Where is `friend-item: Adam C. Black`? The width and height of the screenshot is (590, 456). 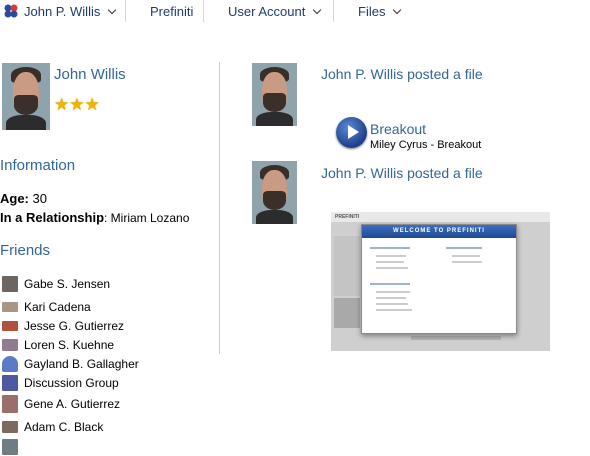
friend-item: Adam C. Black is located at coordinates (52, 427).